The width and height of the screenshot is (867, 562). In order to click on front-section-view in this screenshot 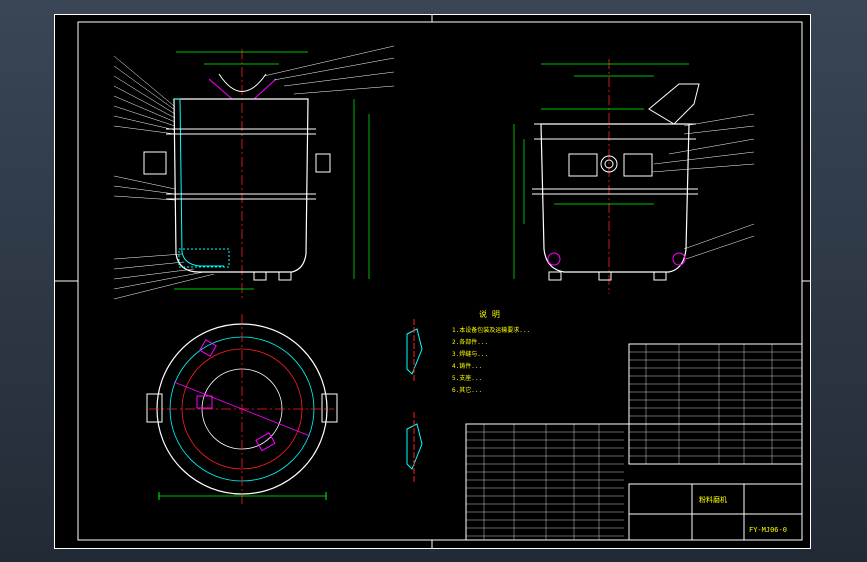, I will do `click(254, 172)`.